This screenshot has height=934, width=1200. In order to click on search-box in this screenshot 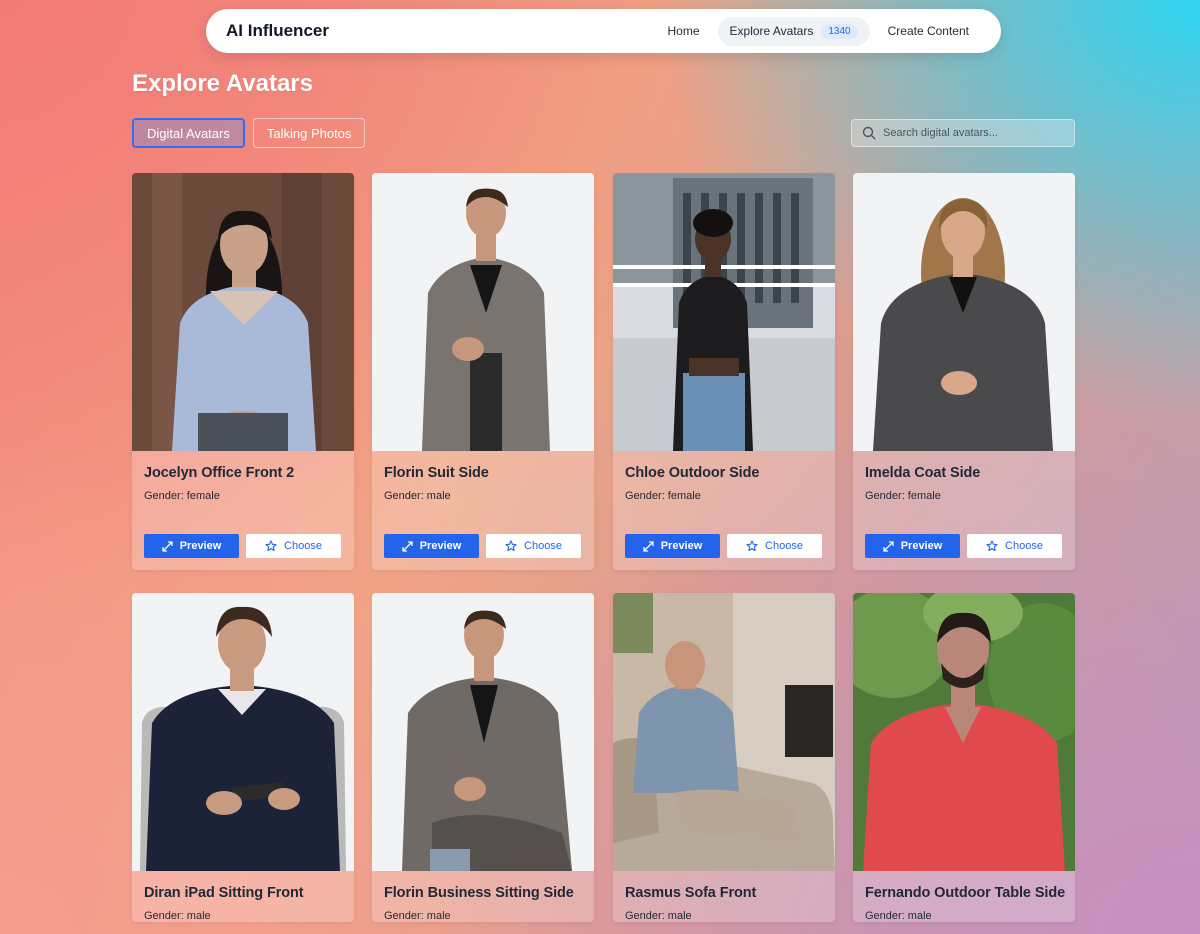, I will do `click(963, 133)`.